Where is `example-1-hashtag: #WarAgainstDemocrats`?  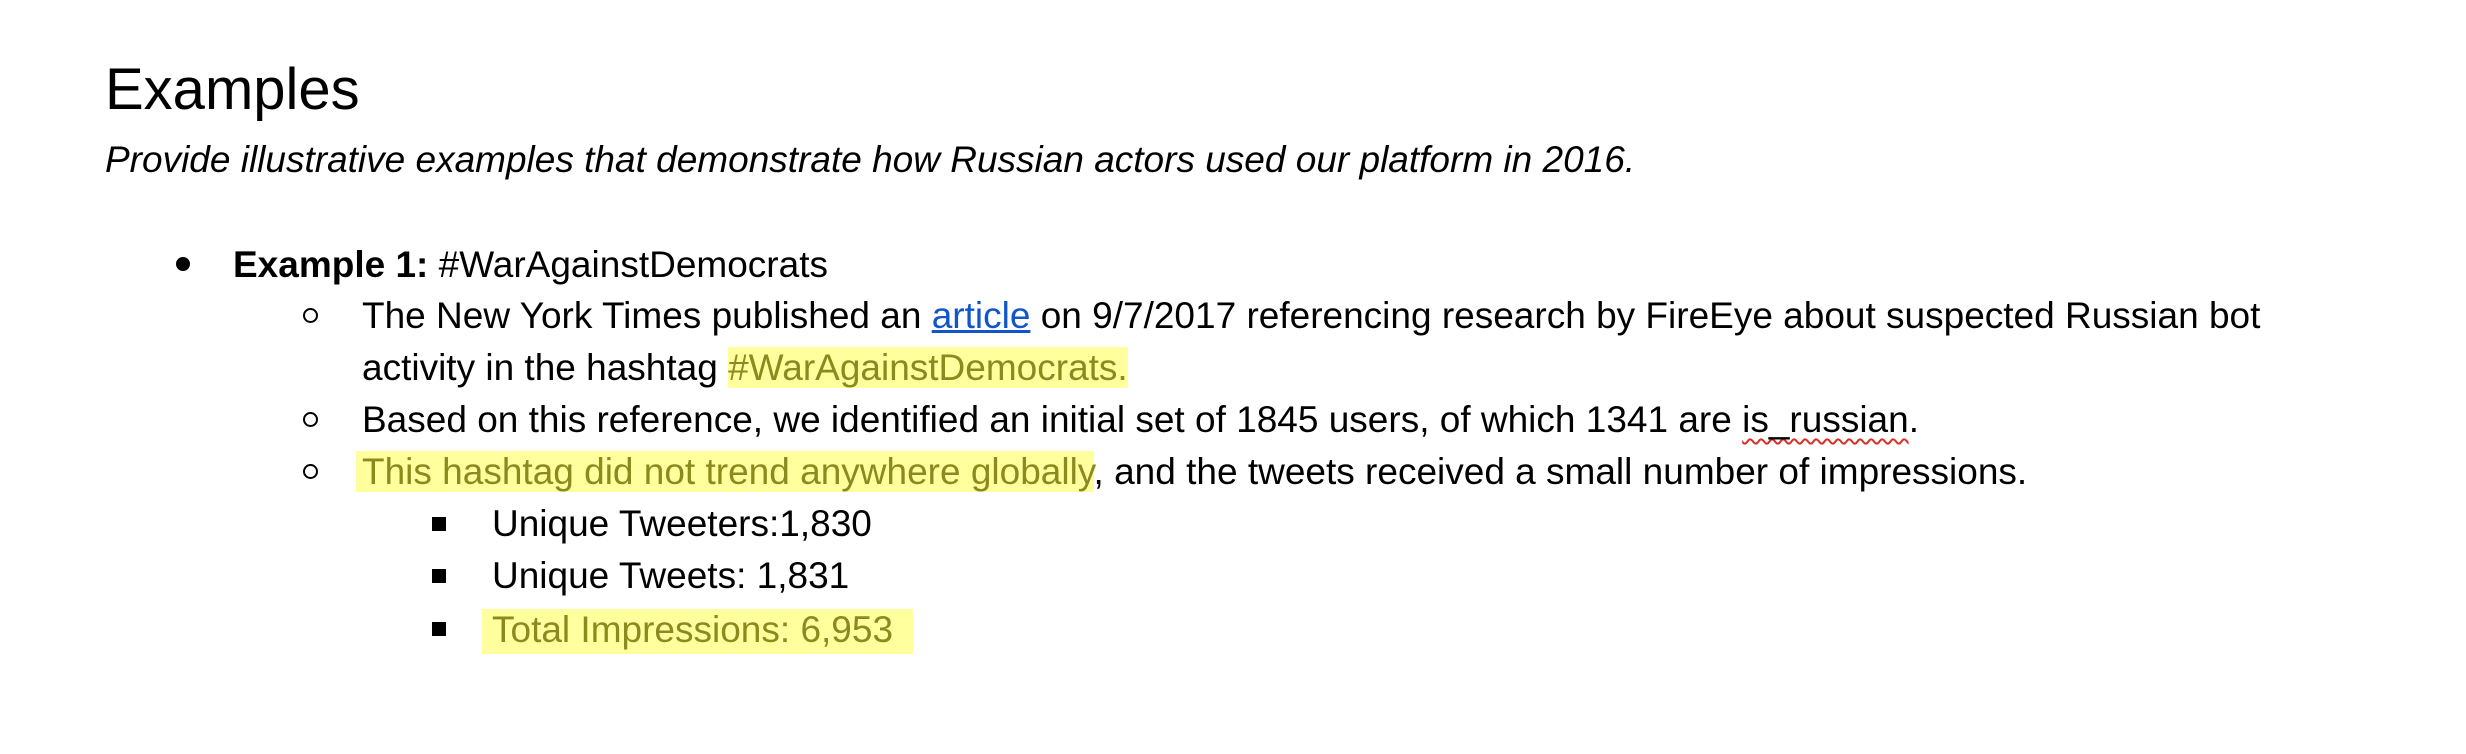
example-1-hashtag: #WarAgainstDemocrats is located at coordinates (628, 264).